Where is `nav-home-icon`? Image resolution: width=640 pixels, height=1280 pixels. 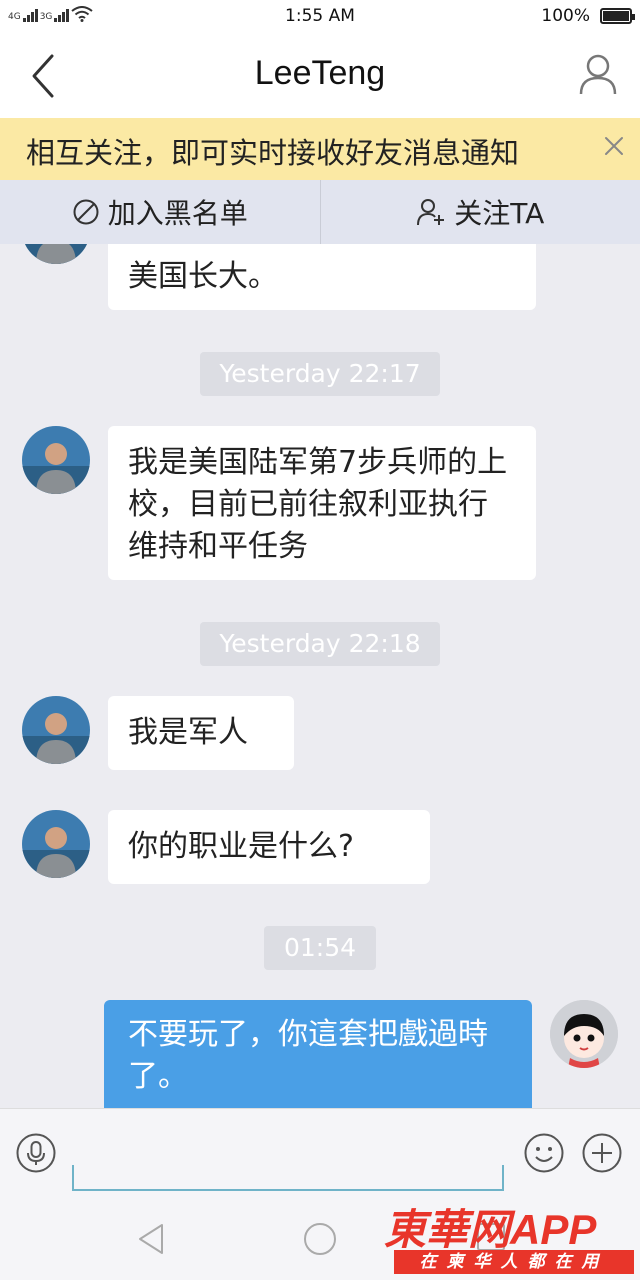
nav-home-icon is located at coordinates (320, 1239).